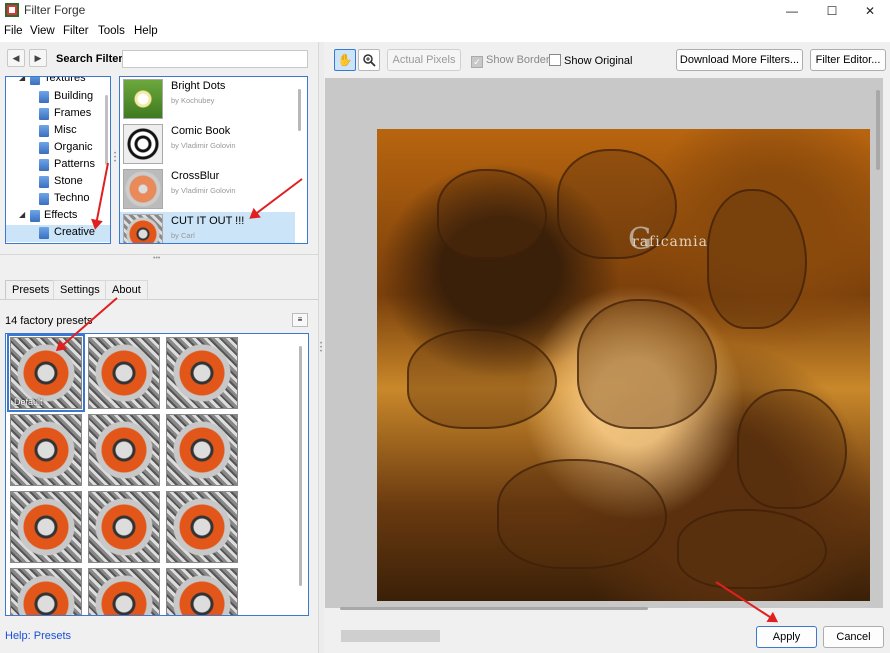 The width and height of the screenshot is (890, 653). I want to click on filter-author: by Carl, so click(183, 235).